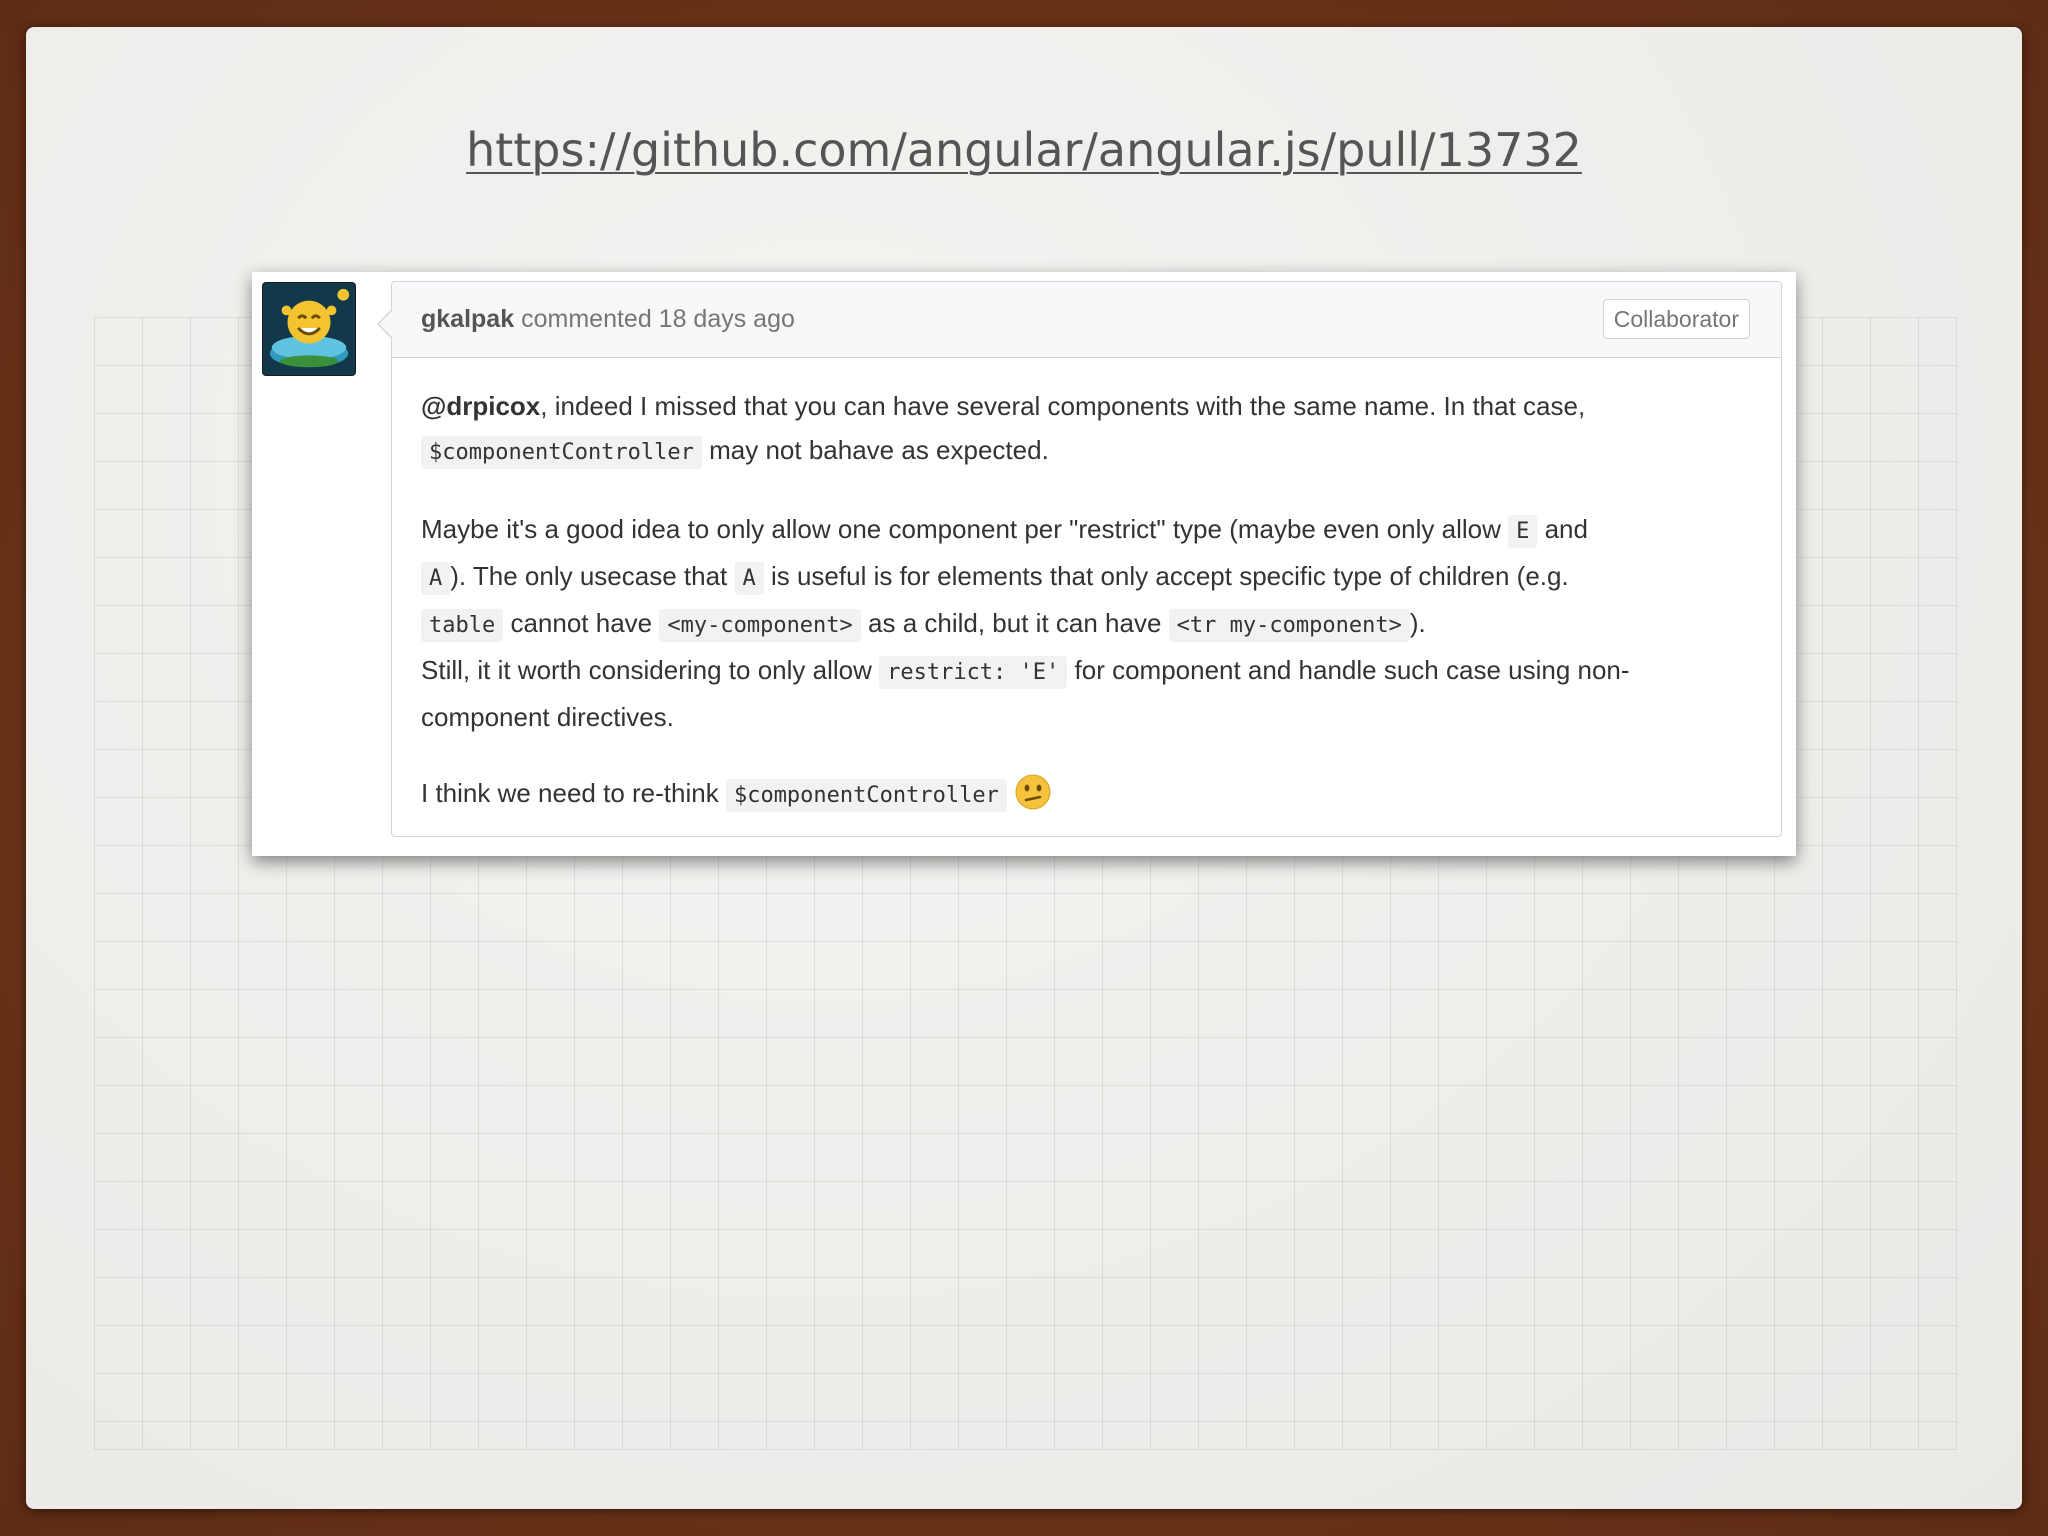 The height and width of the screenshot is (1536, 2048). What do you see at coordinates (480, 406) in the screenshot?
I see `user-mention-link: @drpicox` at bounding box center [480, 406].